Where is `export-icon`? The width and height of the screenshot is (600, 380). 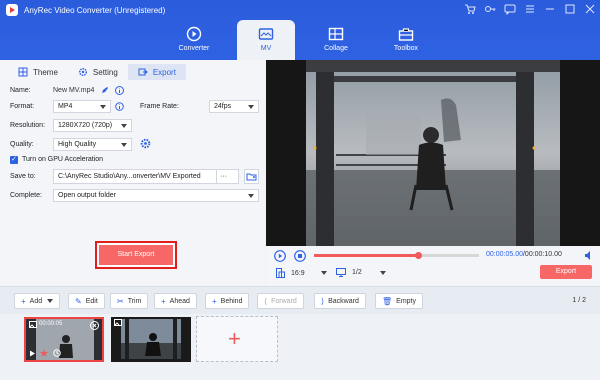
export-icon is located at coordinates (143, 72).